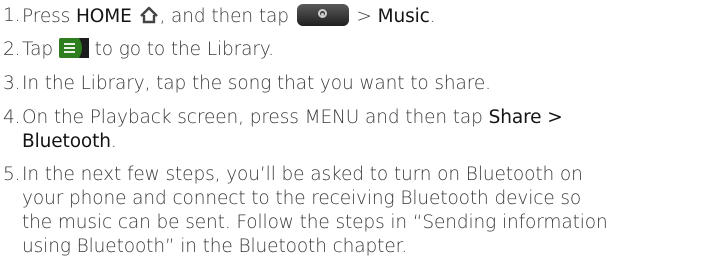  I want to click on menu-key-label: MENU, so click(332, 117).